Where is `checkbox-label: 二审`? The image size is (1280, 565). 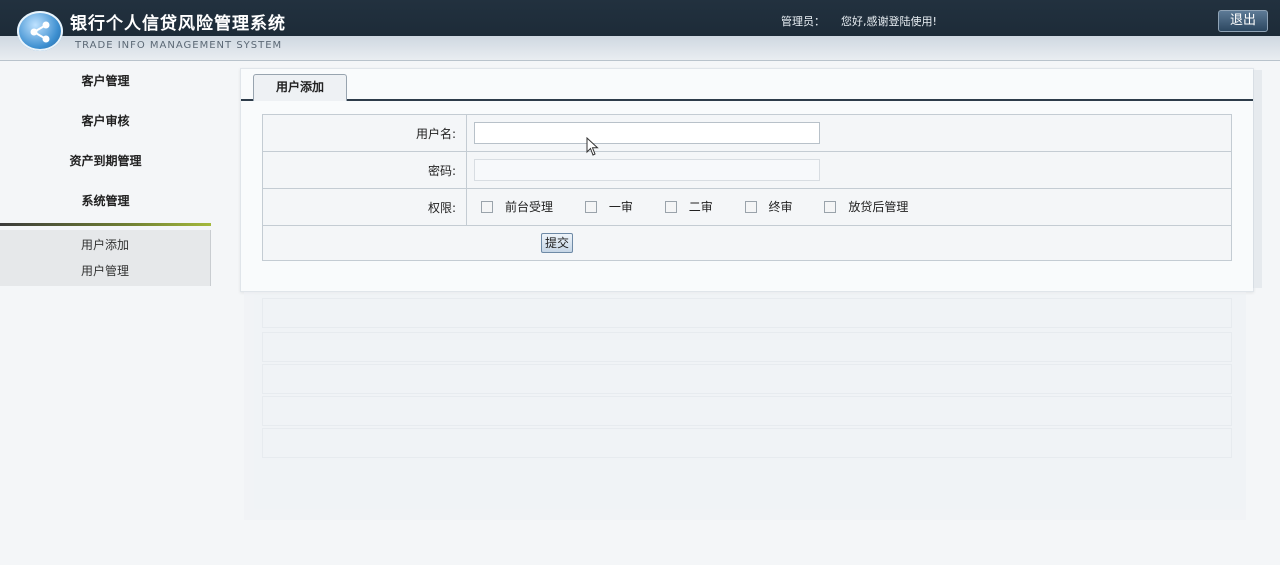
checkbox-label: 二审 is located at coordinates (700, 207).